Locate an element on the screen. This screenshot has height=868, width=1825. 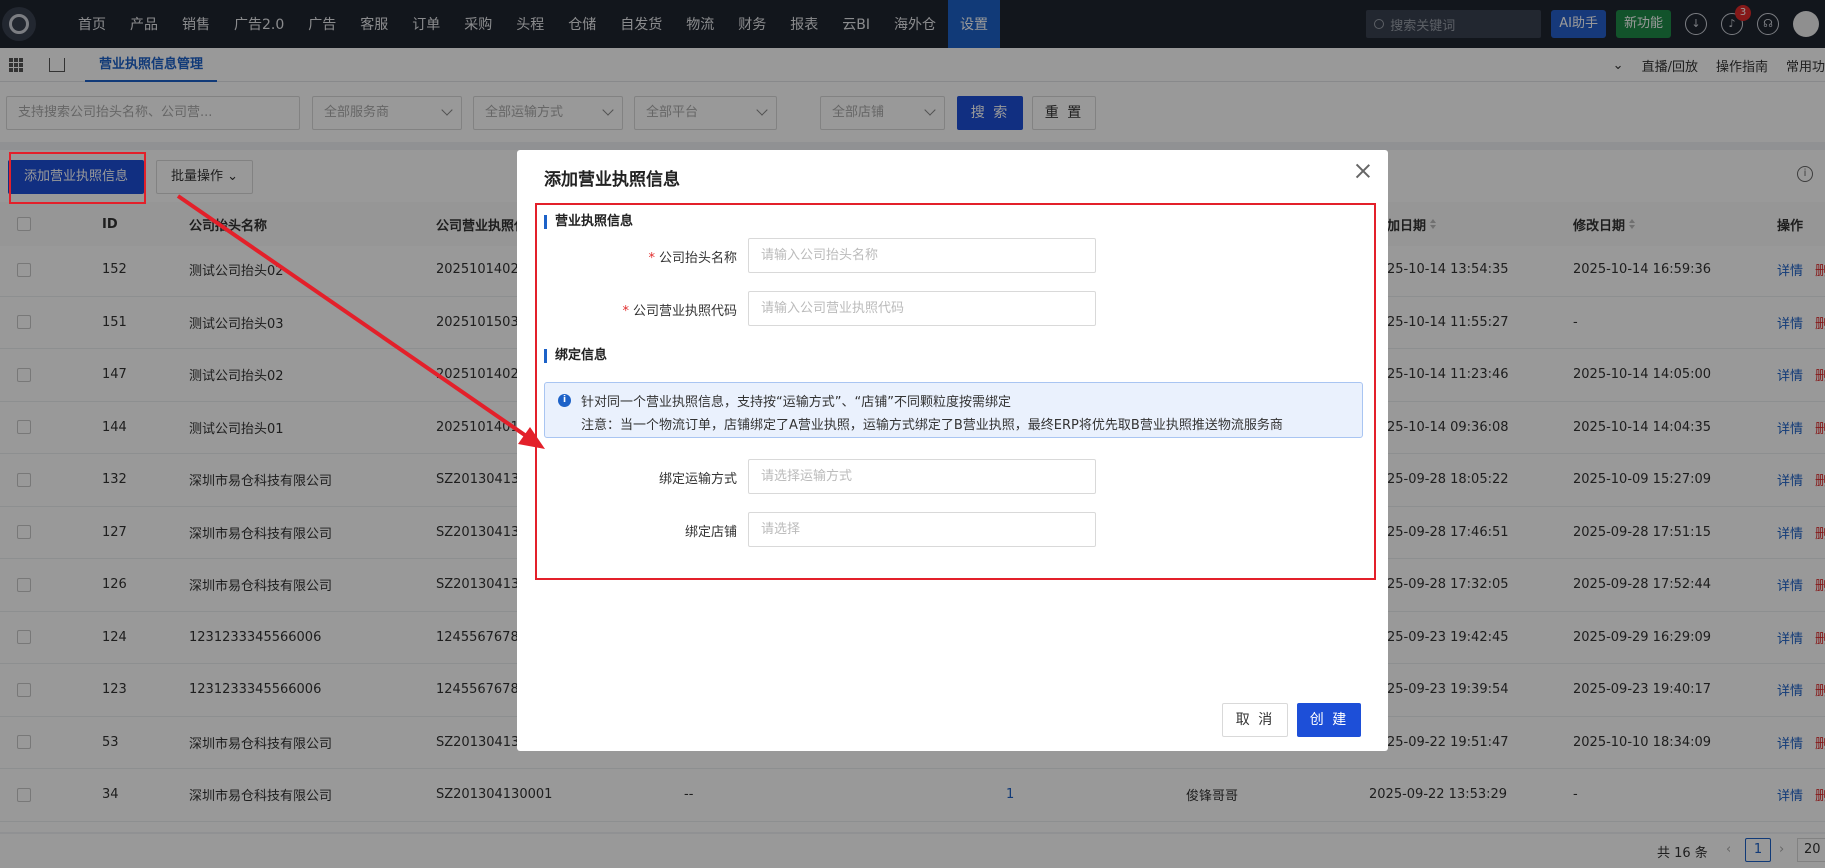
dialog-title: 添加营业执照信息 is located at coordinates (612, 180).